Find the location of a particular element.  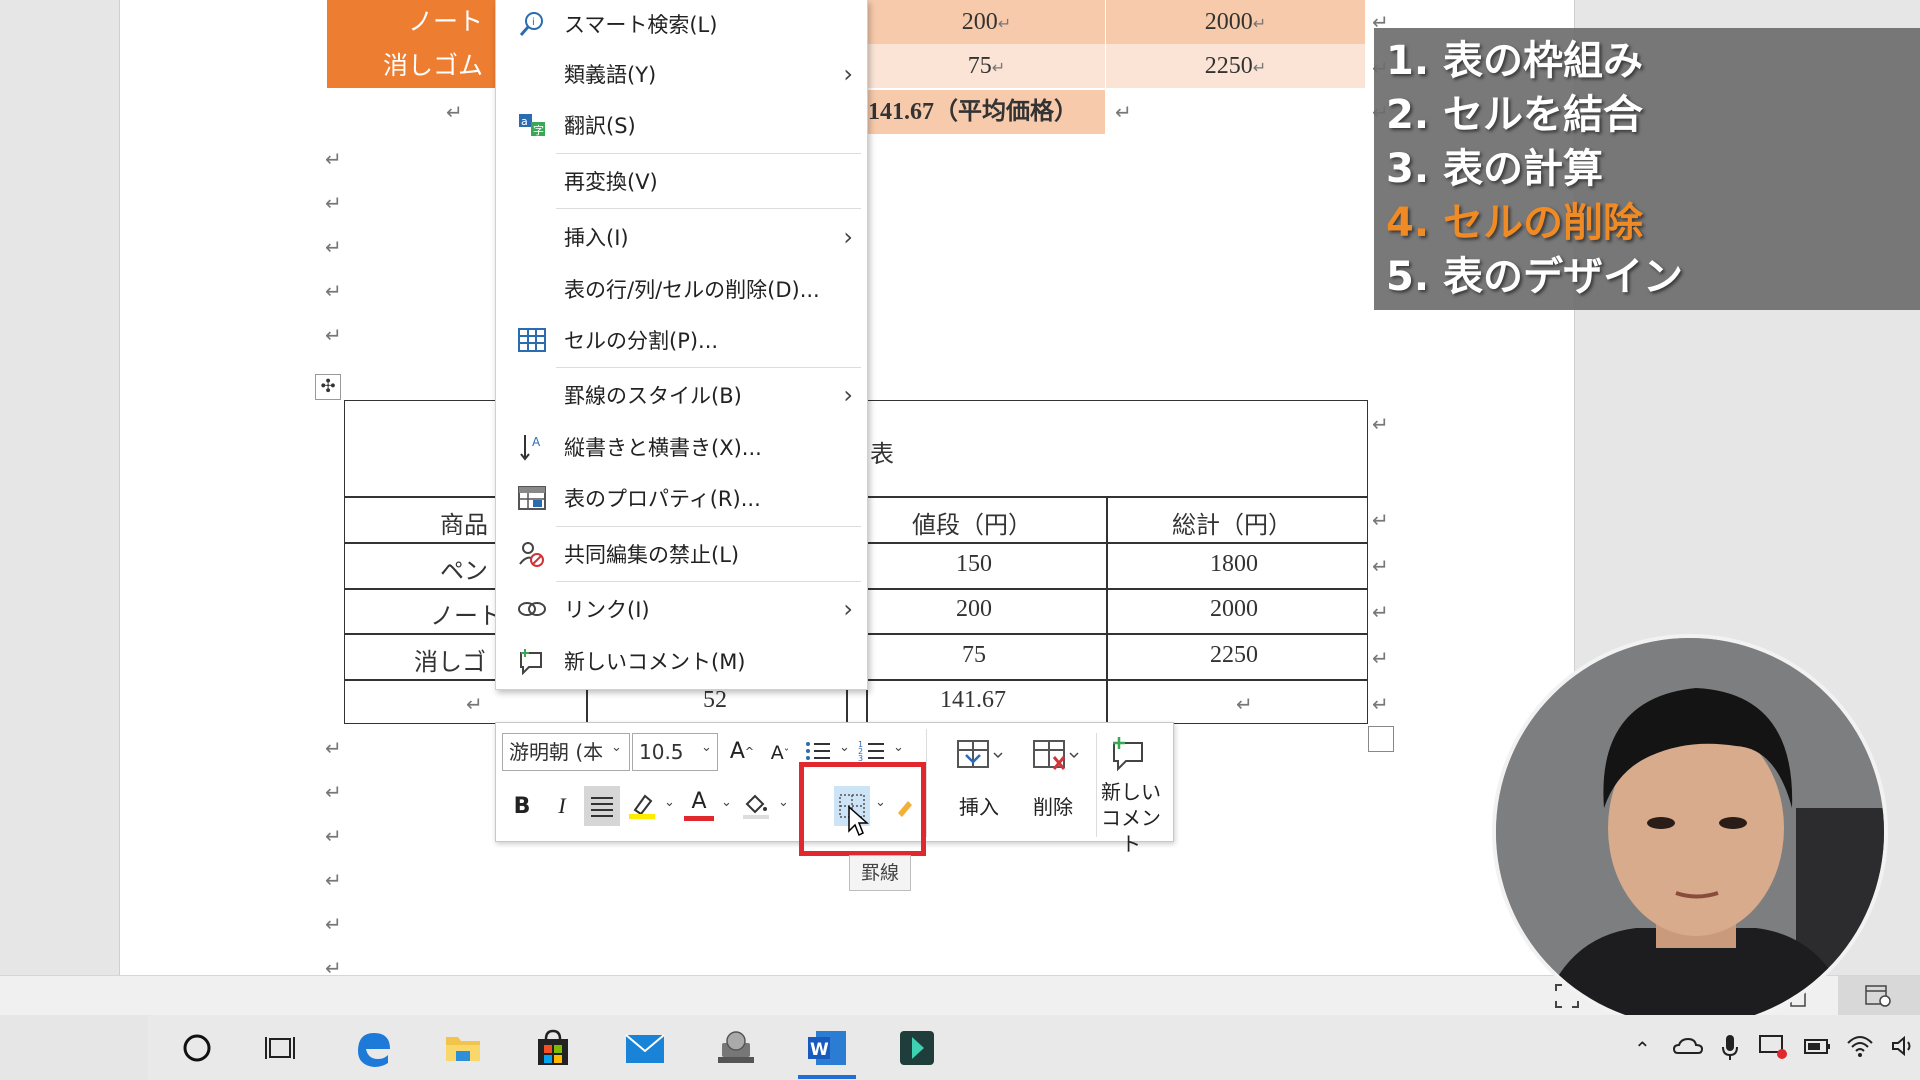

svg-text: a is located at coordinates (524, 121).